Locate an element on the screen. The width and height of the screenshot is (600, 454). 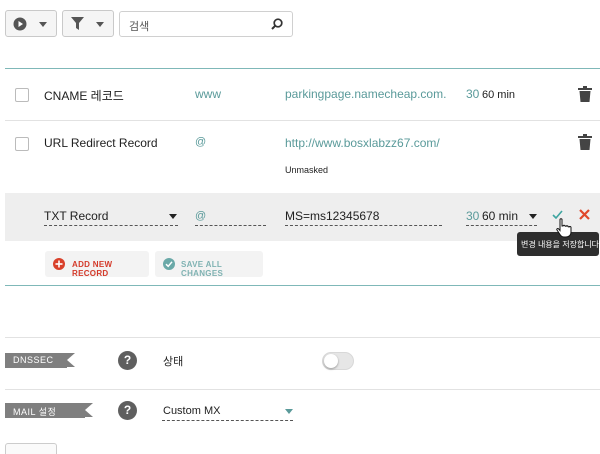
search-placeholder: 검색 is located at coordinates (139, 27).